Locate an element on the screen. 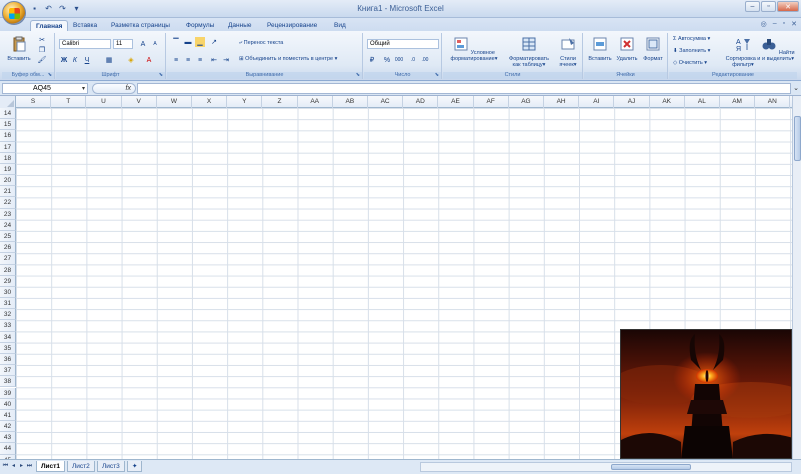 The image size is (801, 474). row-header: 19 is located at coordinates (8, 169).